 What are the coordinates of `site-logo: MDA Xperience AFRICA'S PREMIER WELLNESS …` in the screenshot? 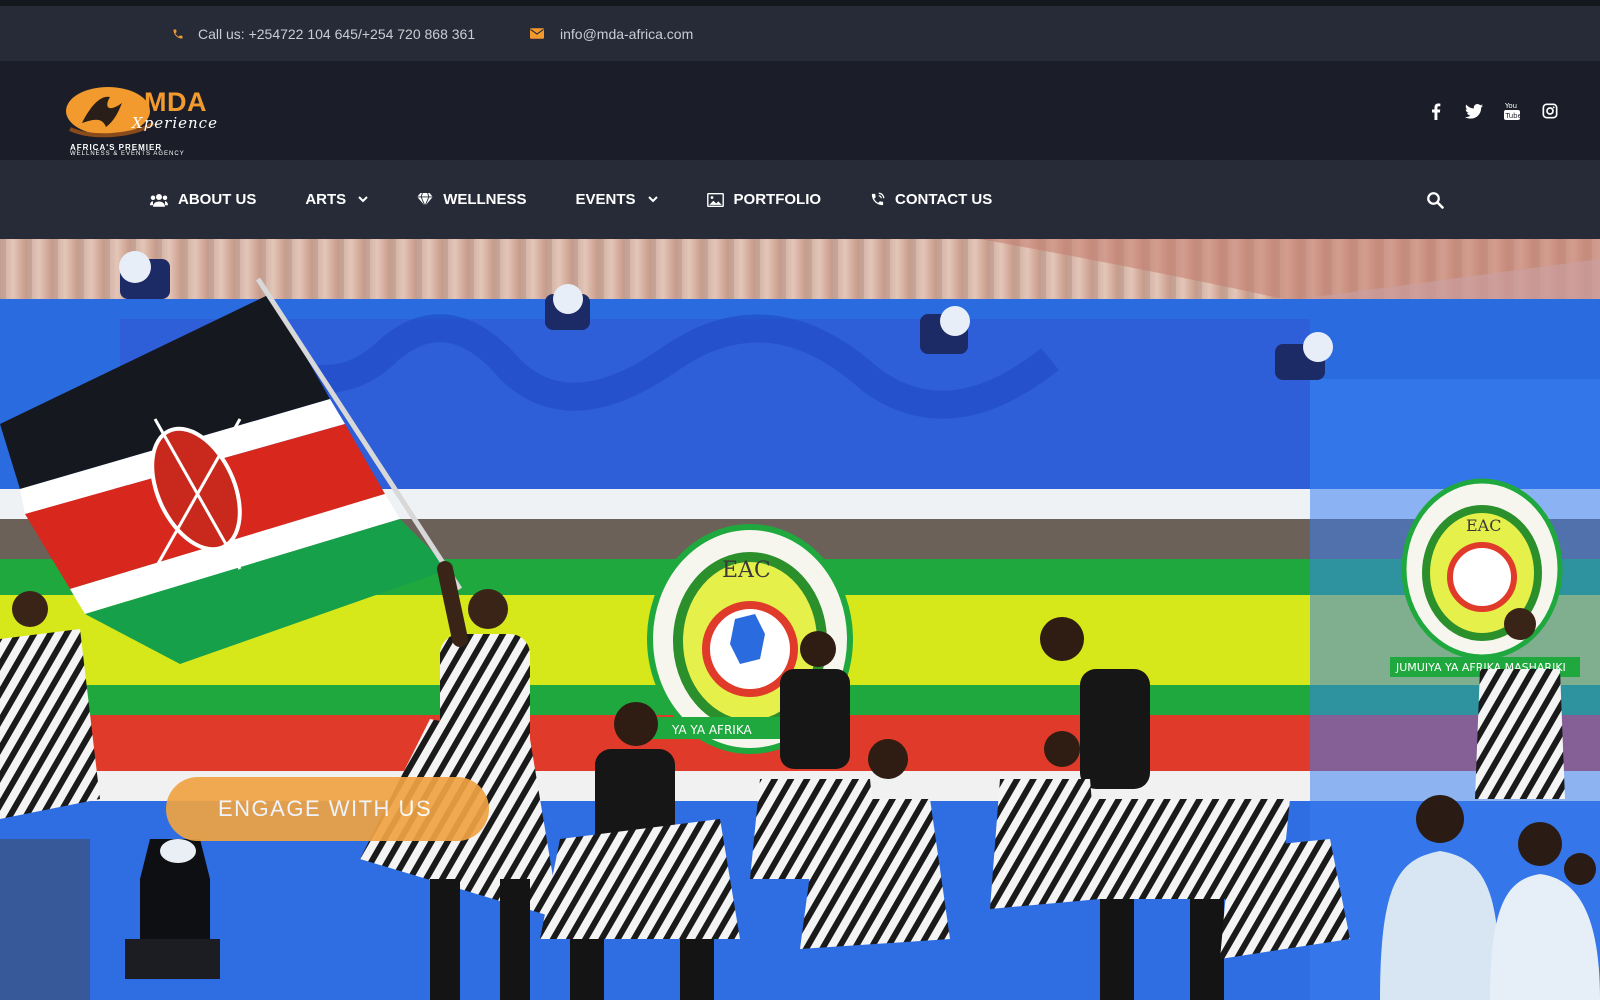 It's located at (147, 121).